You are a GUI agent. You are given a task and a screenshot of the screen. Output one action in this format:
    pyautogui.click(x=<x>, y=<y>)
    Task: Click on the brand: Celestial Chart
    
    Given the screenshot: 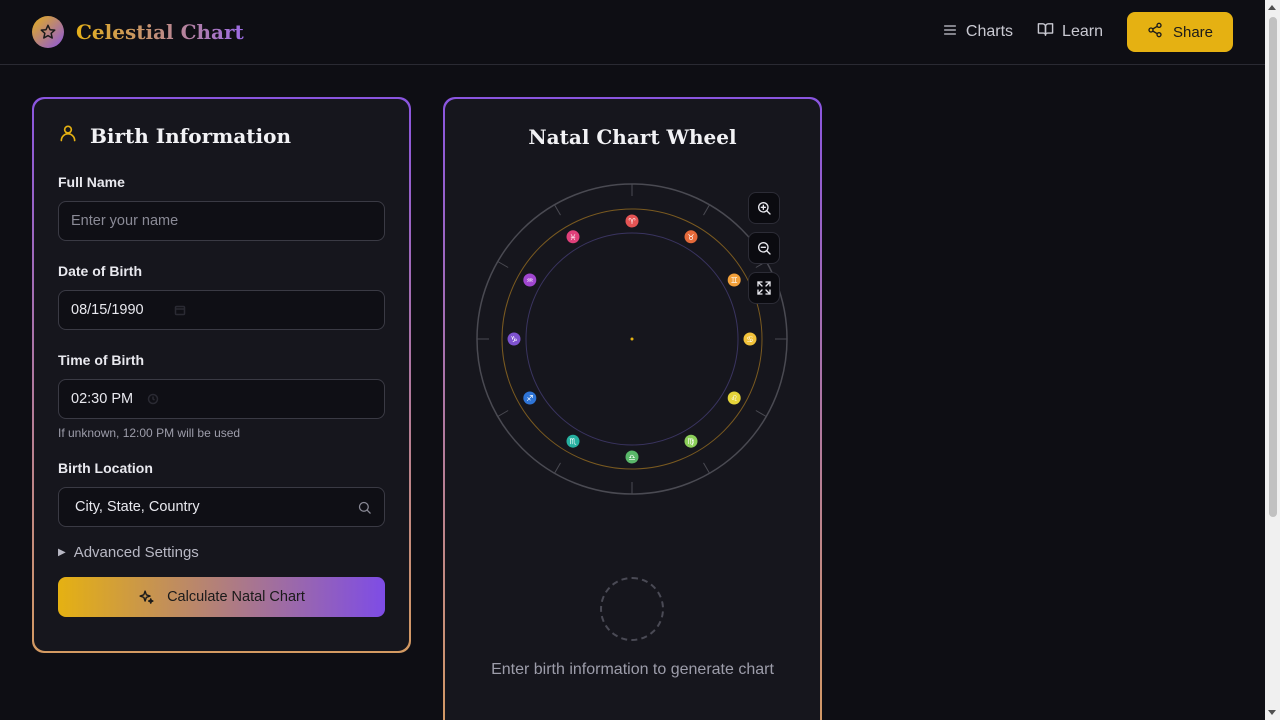 What is the action you would take?
    pyautogui.click(x=138, y=32)
    